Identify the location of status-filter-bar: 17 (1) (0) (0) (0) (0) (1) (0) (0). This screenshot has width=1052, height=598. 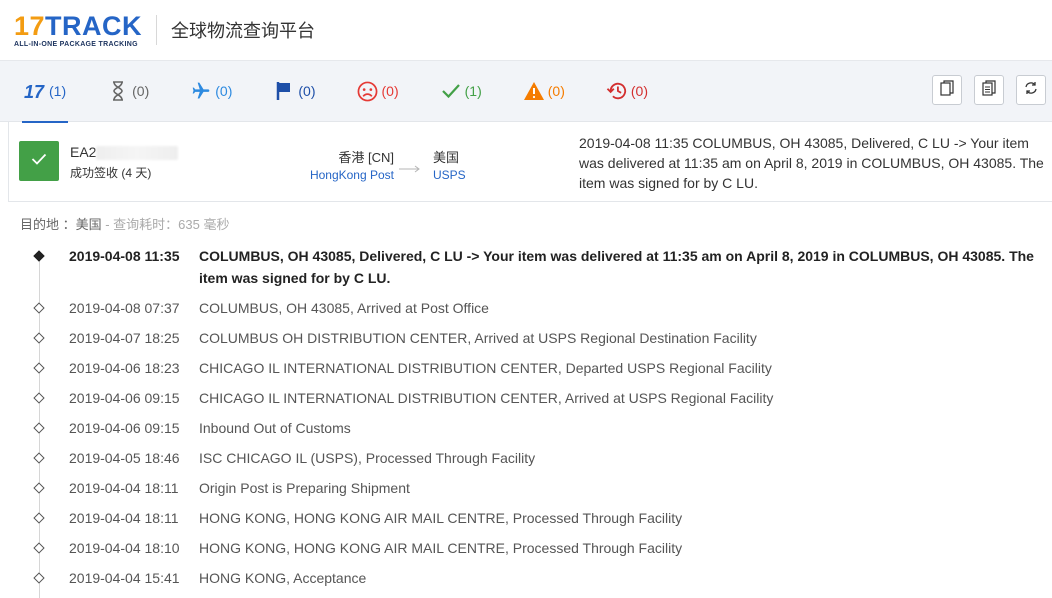
(526, 91).